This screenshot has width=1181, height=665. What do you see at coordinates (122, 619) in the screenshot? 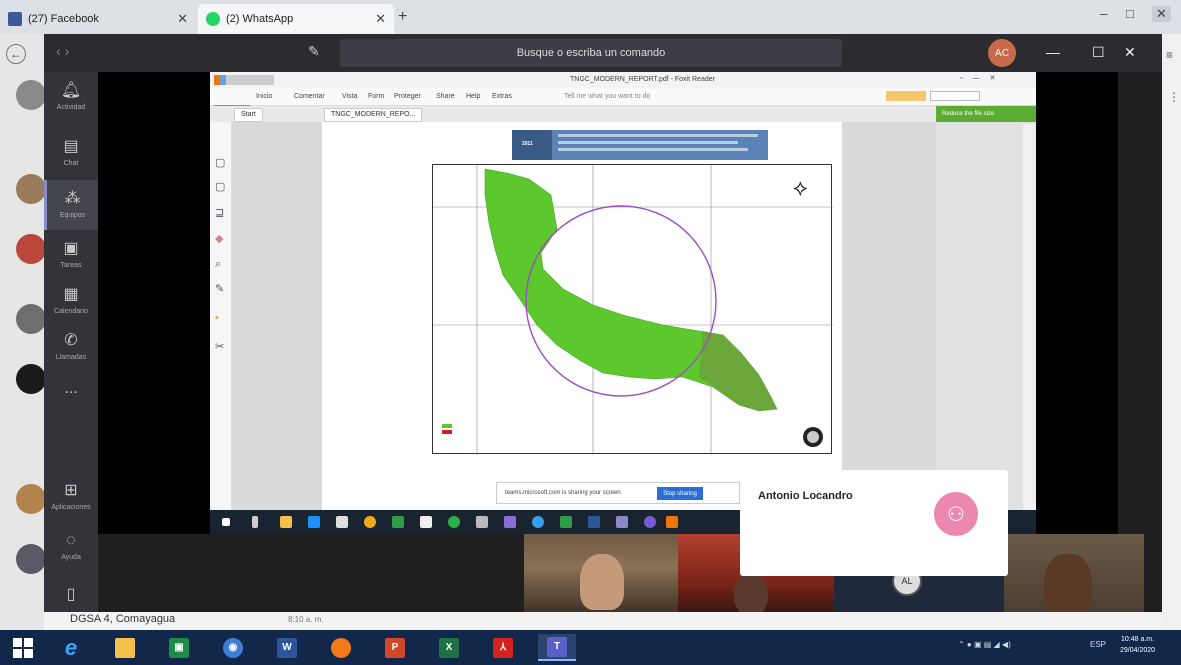
I see `chat-channel-name: DGSA 4, Comayagua` at bounding box center [122, 619].